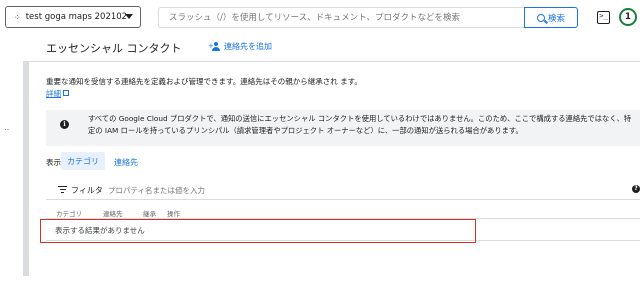 Image resolution: width=640 pixels, height=282 pixels. I want to click on view-option-contact: 連絡先, so click(126, 162).